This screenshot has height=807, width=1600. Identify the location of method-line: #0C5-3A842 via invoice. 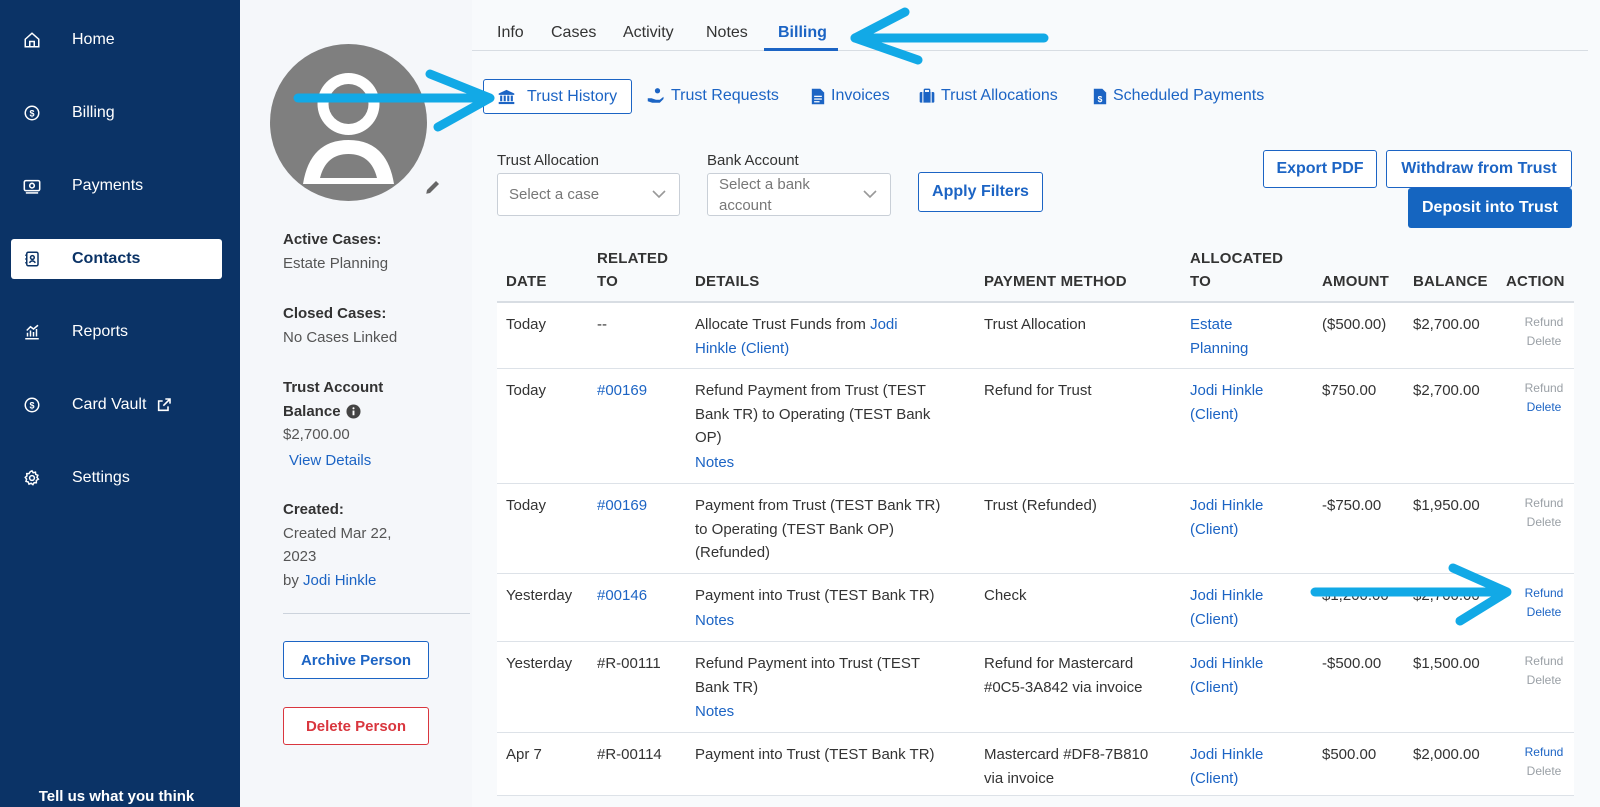
(1063, 687).